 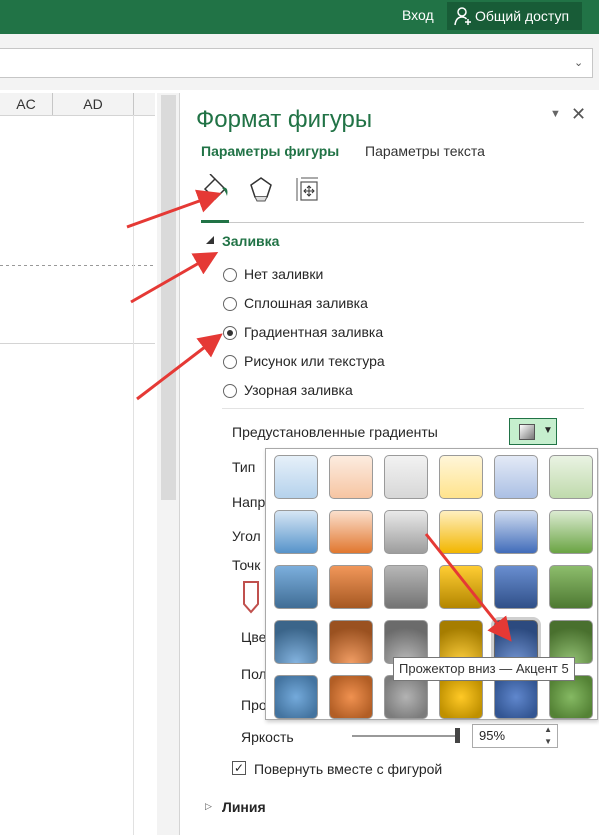 What do you see at coordinates (578, 62) in the screenshot?
I see `formula-expand-icon: ⌄` at bounding box center [578, 62].